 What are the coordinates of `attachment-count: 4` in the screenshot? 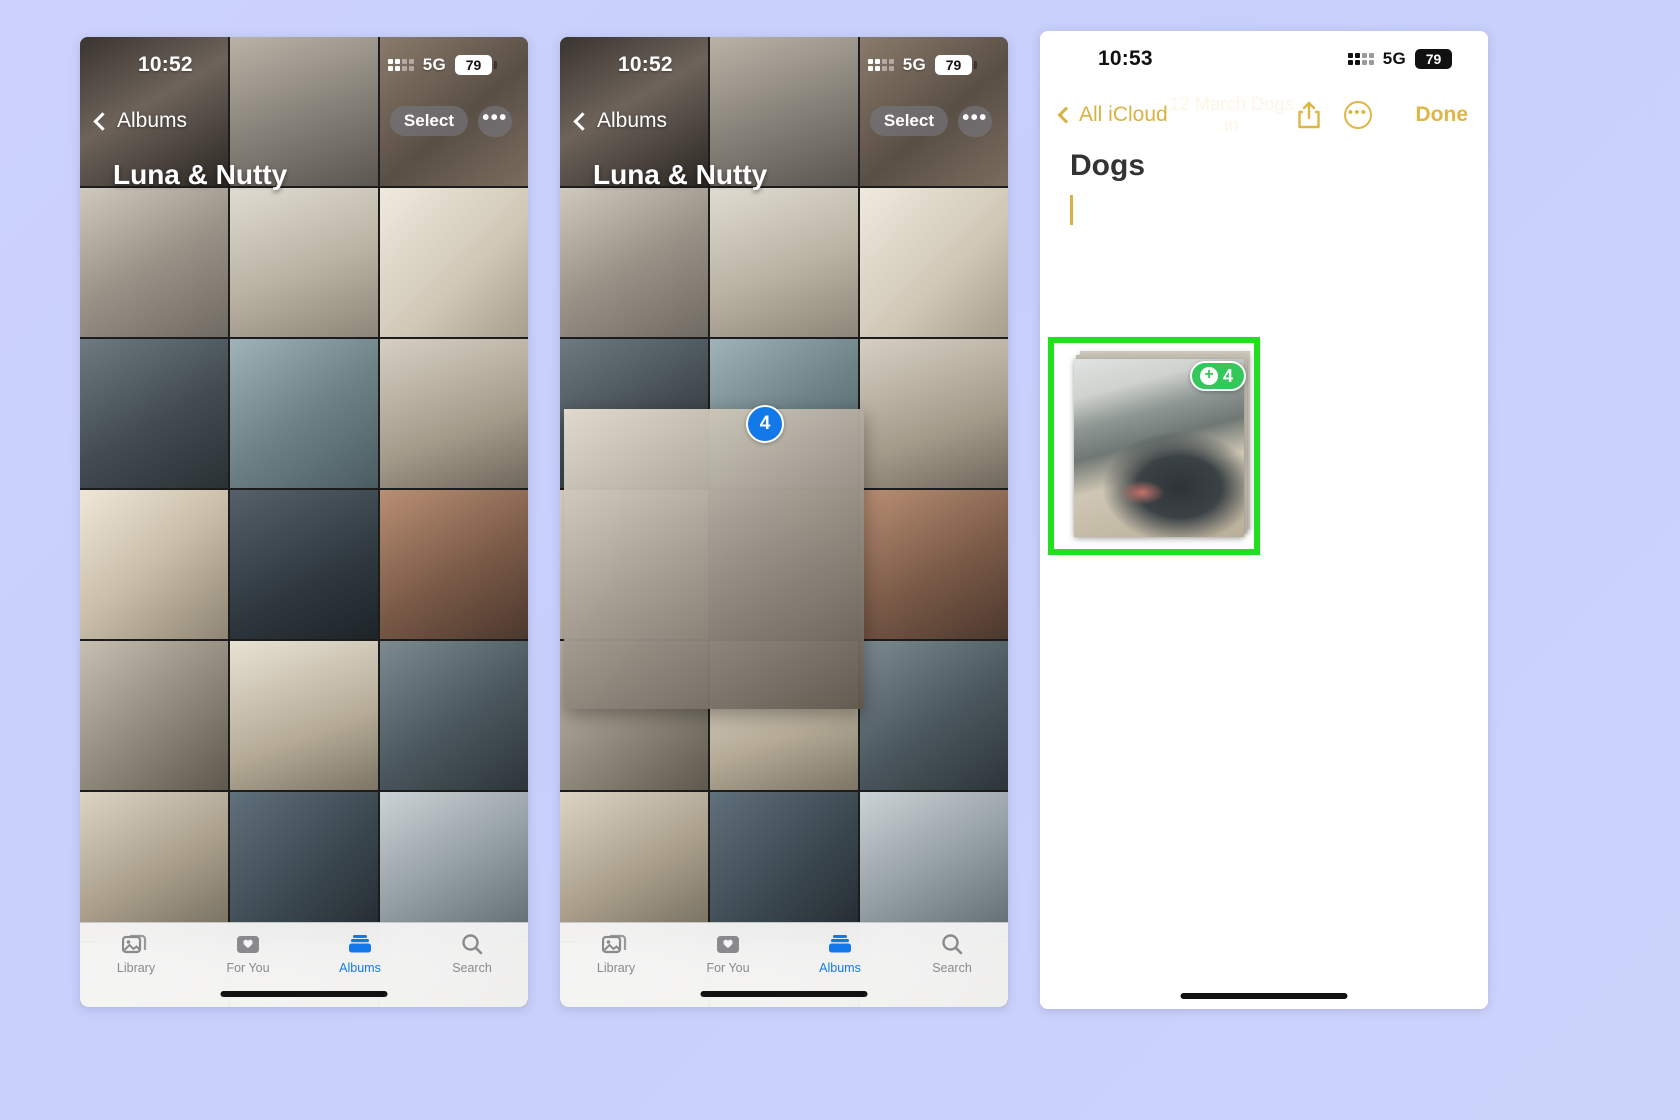 It's located at (1227, 375).